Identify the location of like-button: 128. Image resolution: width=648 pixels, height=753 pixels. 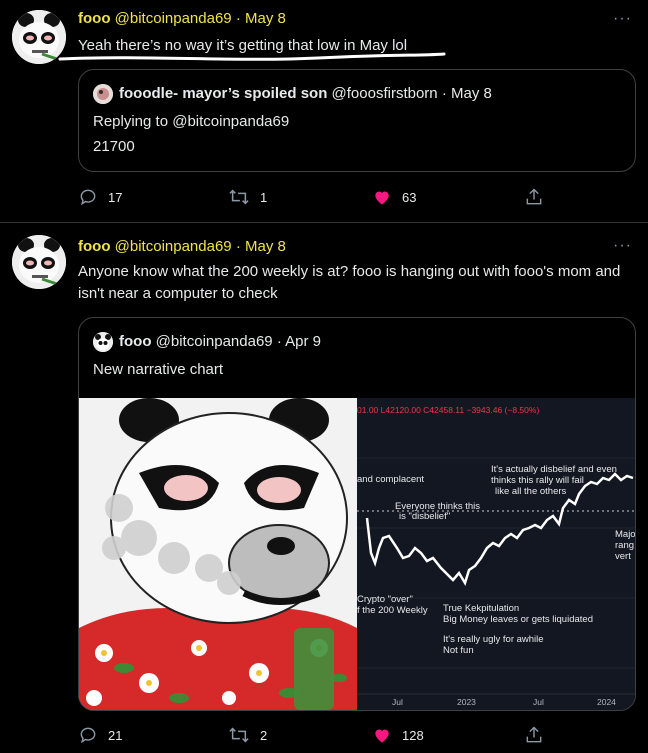
(398, 735).